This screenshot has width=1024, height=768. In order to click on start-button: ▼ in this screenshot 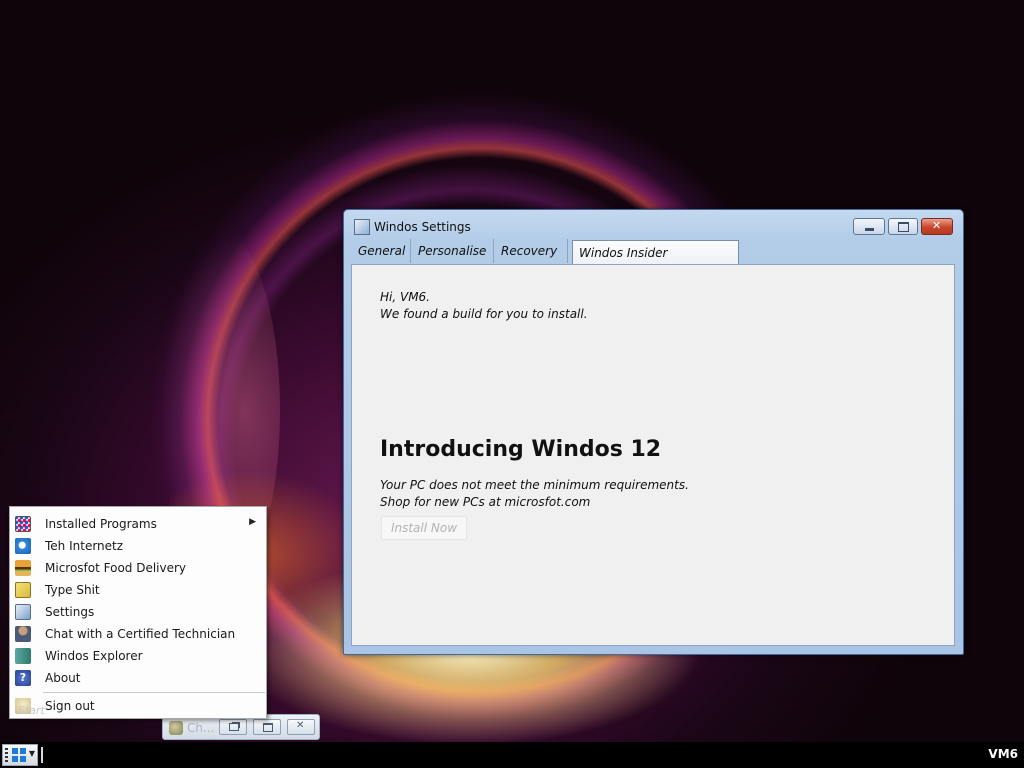, I will do `click(20, 755)`.